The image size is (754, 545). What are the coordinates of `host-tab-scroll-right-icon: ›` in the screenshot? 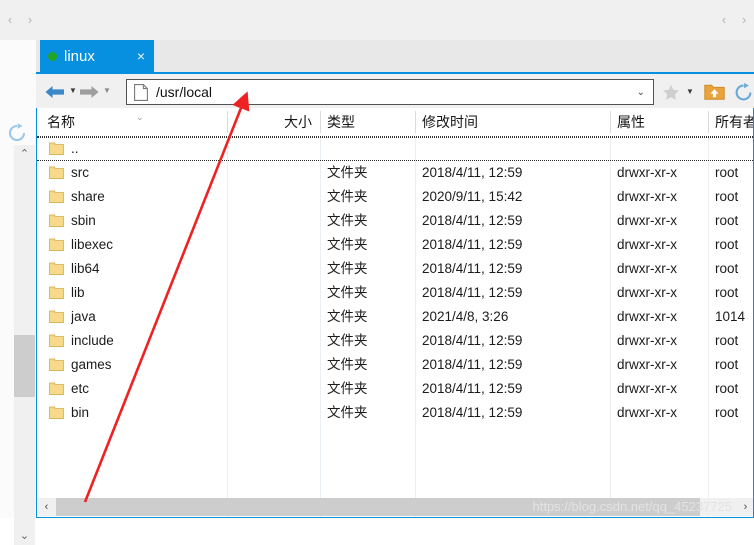 It's located at (30, 20).